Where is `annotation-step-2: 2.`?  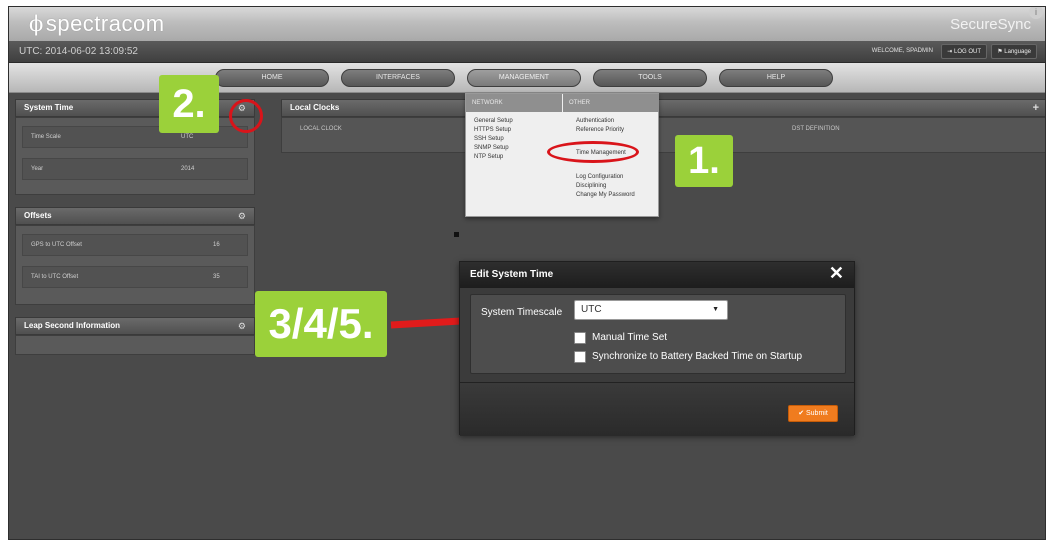
annotation-step-2: 2. is located at coordinates (189, 104).